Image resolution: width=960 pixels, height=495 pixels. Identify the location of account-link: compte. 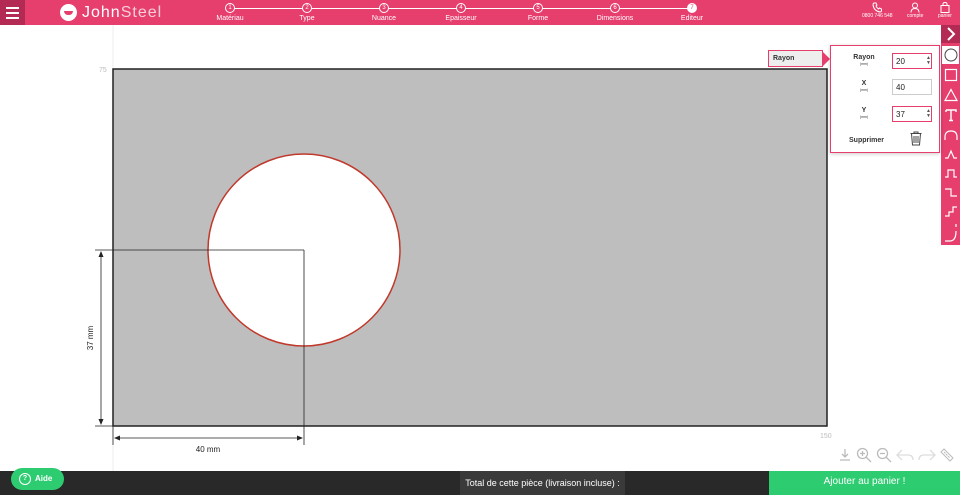
(915, 10).